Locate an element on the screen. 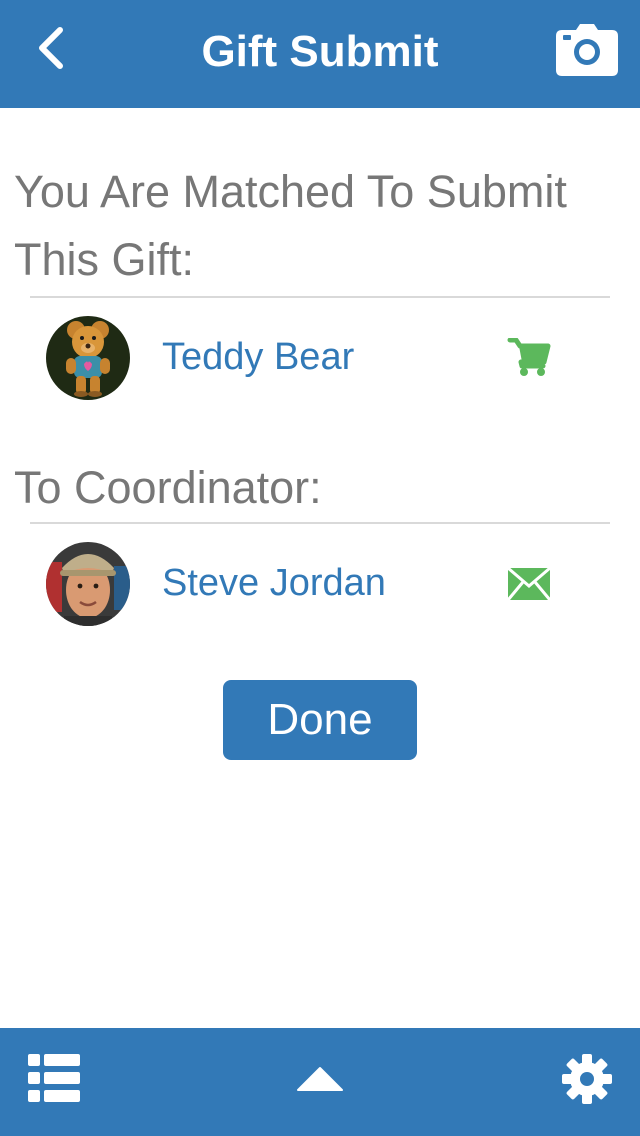 Image resolution: width=640 pixels, height=1136 pixels. shopping-cart-icon is located at coordinates (529, 356).